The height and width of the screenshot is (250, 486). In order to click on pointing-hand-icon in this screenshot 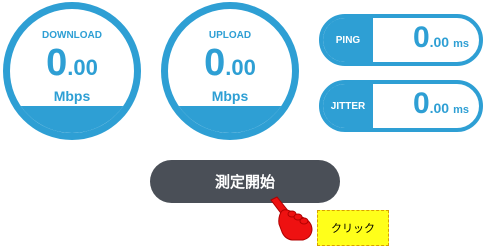, I will do `click(291, 218)`.